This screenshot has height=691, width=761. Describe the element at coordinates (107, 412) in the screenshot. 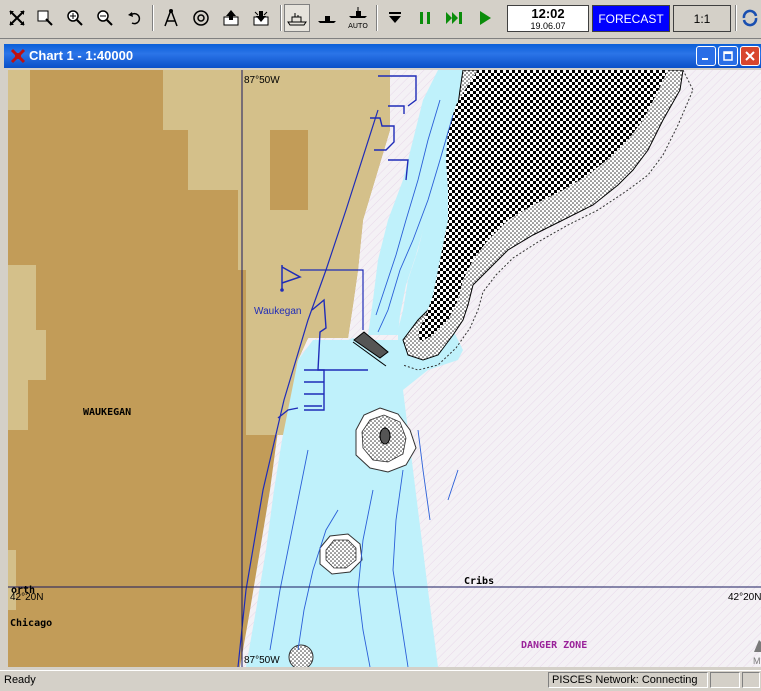

I see `town-label: WAUKEGAN` at that location.